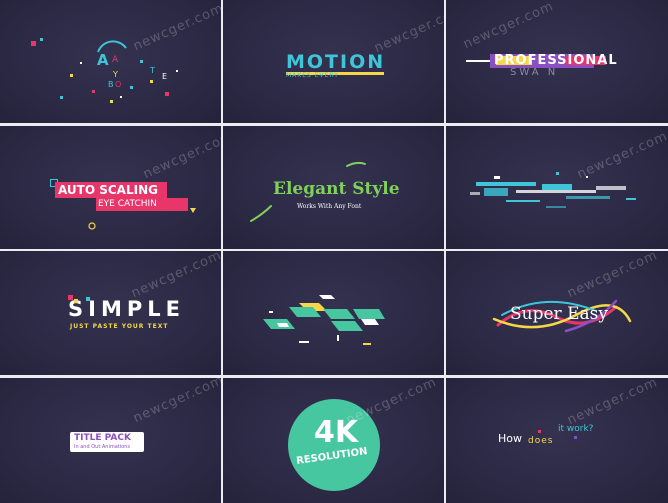  What do you see at coordinates (165, 76) in the screenshot?
I see `letter-e: E` at bounding box center [165, 76].